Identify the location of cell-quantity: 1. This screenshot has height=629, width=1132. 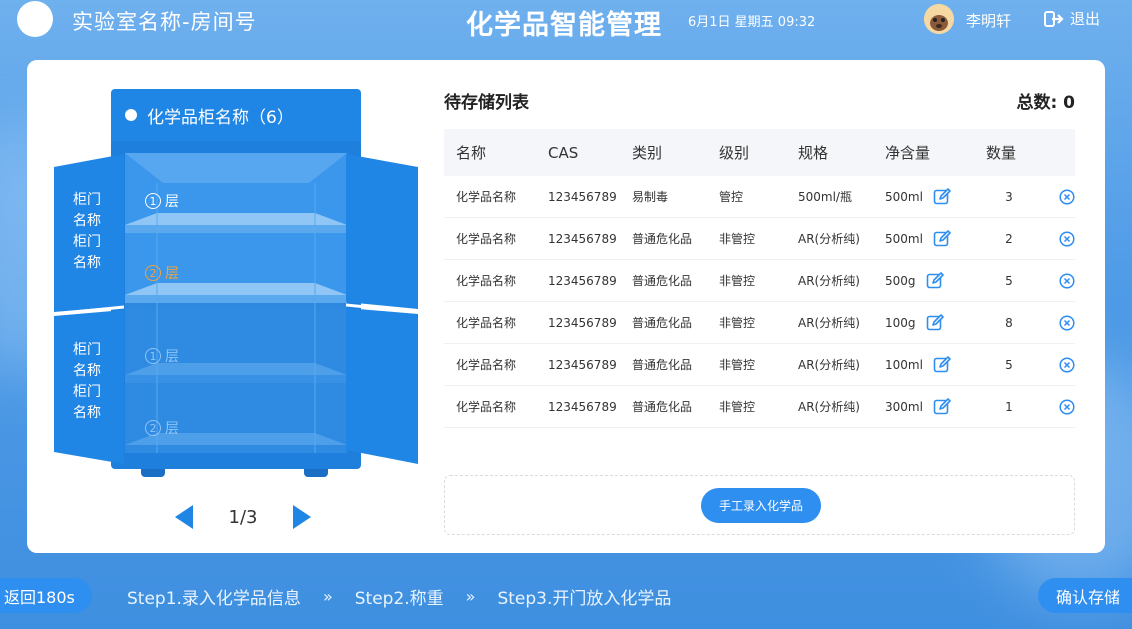
(1009, 406).